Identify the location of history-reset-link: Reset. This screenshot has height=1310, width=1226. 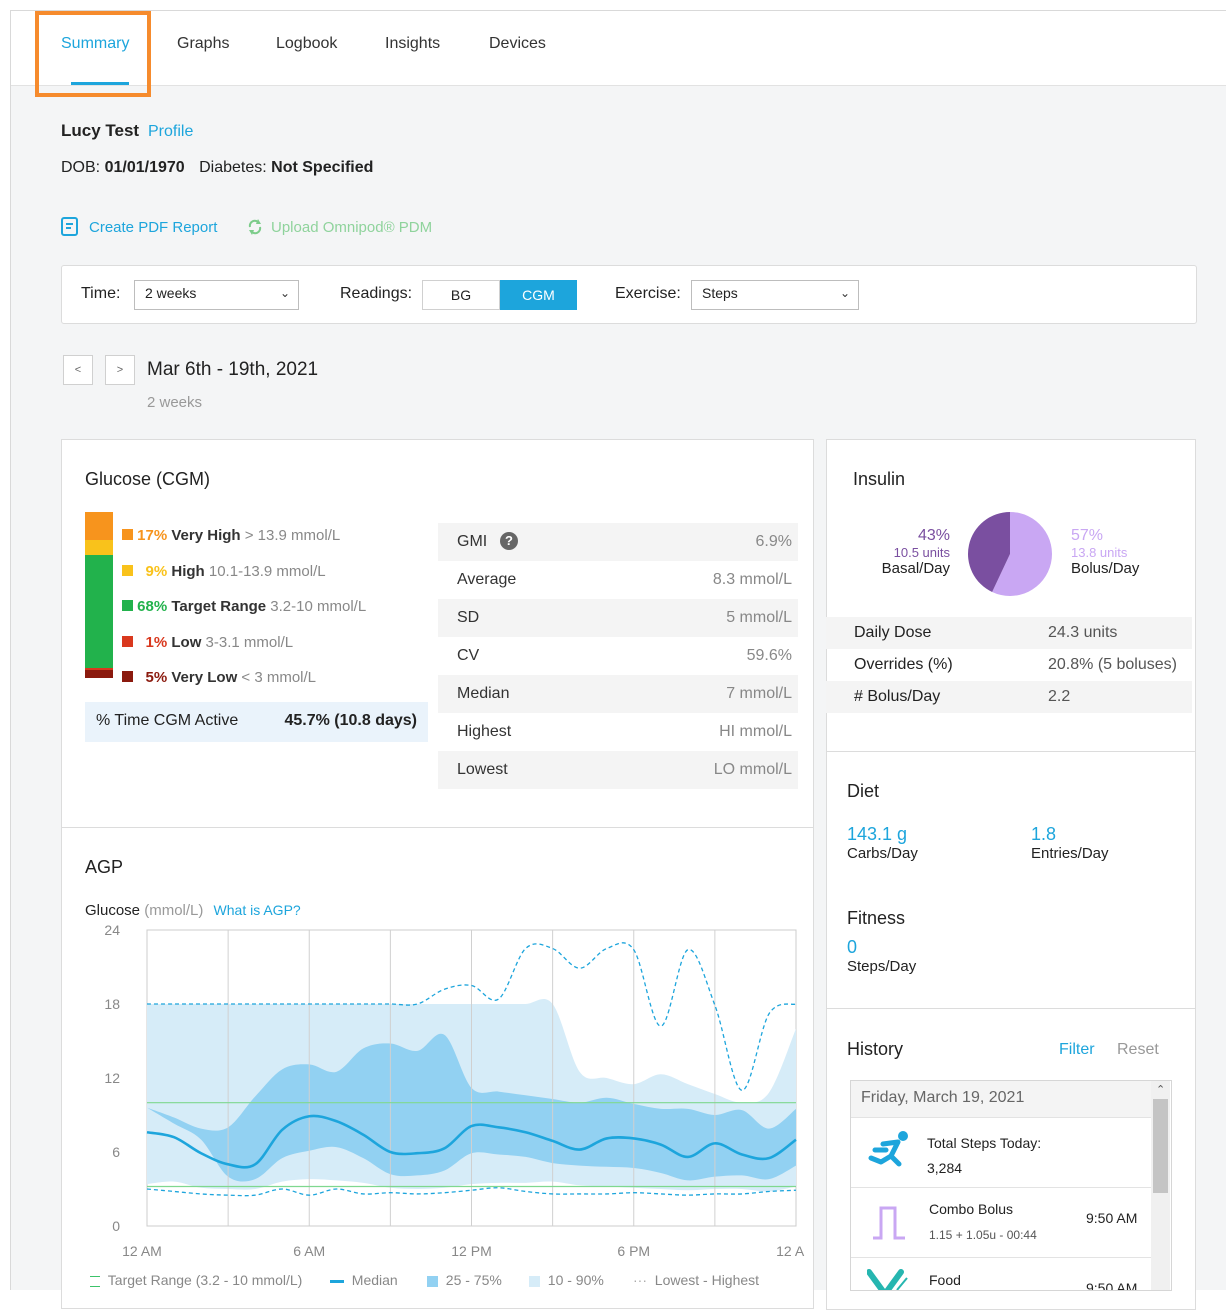
(1138, 1050).